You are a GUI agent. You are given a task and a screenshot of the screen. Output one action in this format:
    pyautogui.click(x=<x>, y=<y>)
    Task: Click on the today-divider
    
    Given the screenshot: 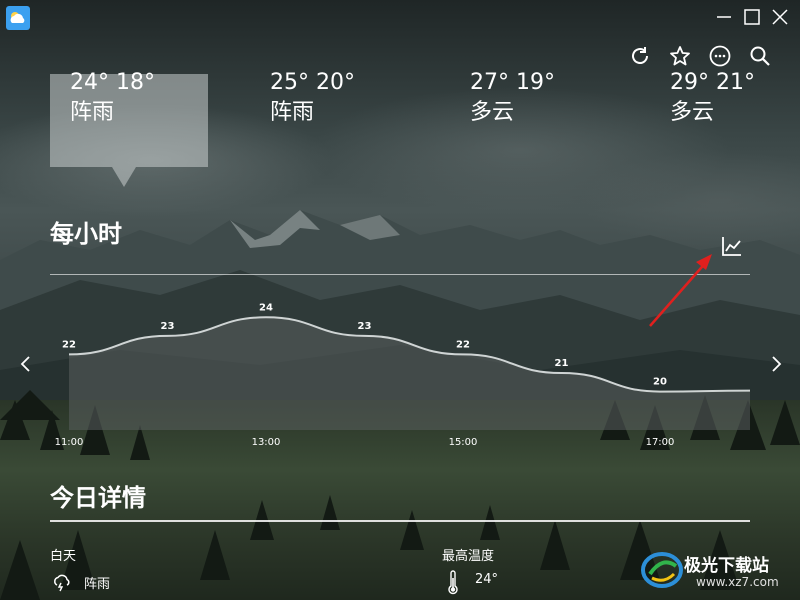 What is the action you would take?
    pyautogui.click(x=400, y=521)
    